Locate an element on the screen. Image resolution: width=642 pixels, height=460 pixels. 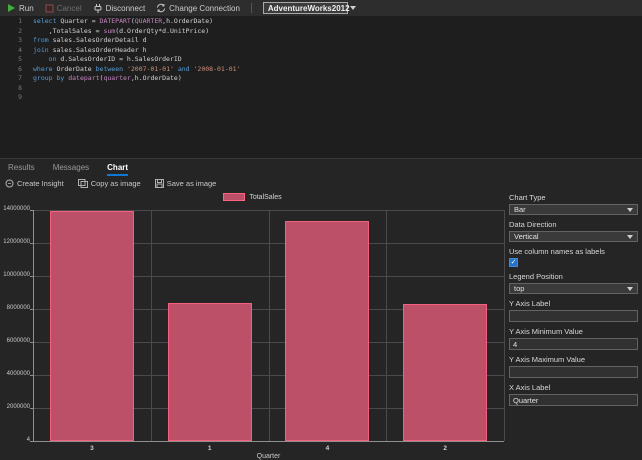
disconnect-button: Disconnect is located at coordinates (119, 8).